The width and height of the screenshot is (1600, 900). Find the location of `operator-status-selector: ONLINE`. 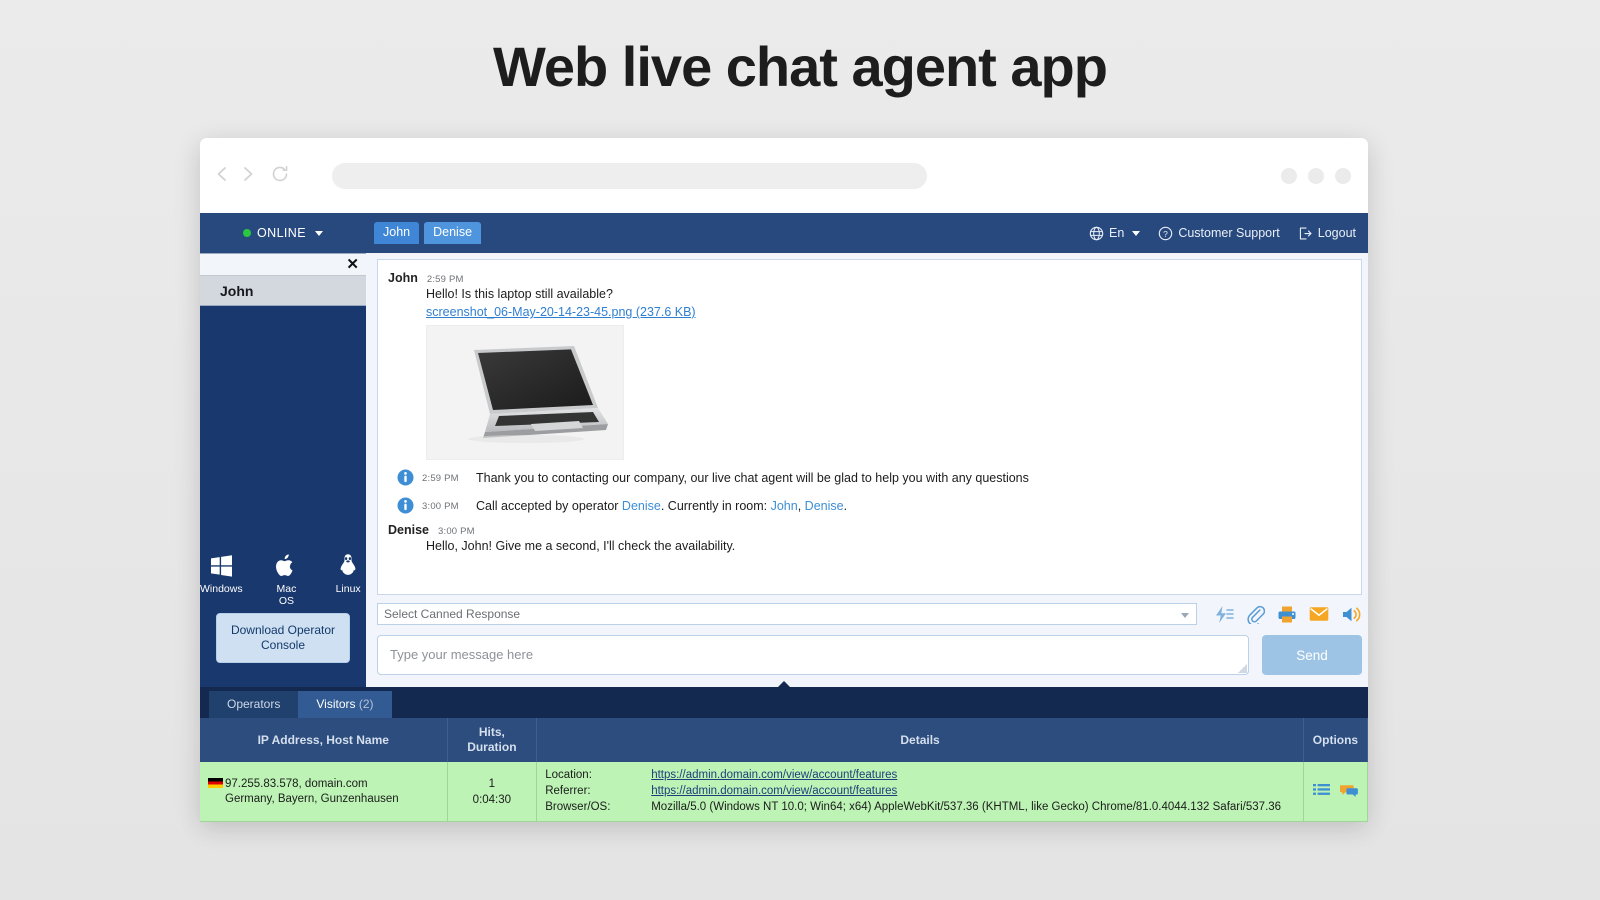

operator-status-selector: ONLINE is located at coordinates (283, 233).